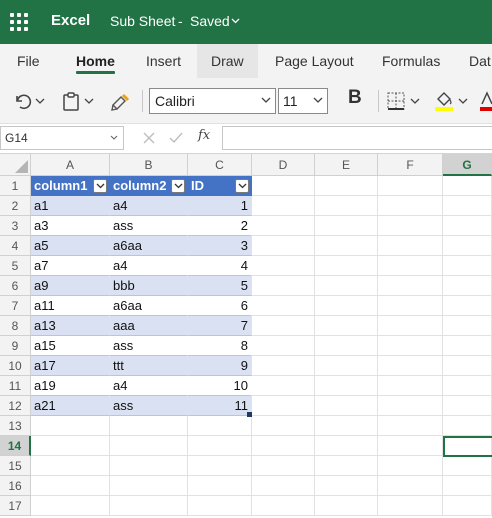 The height and width of the screenshot is (518, 492). Describe the element at coordinates (220, 286) in the screenshot. I see `table-cell: 5` at that location.